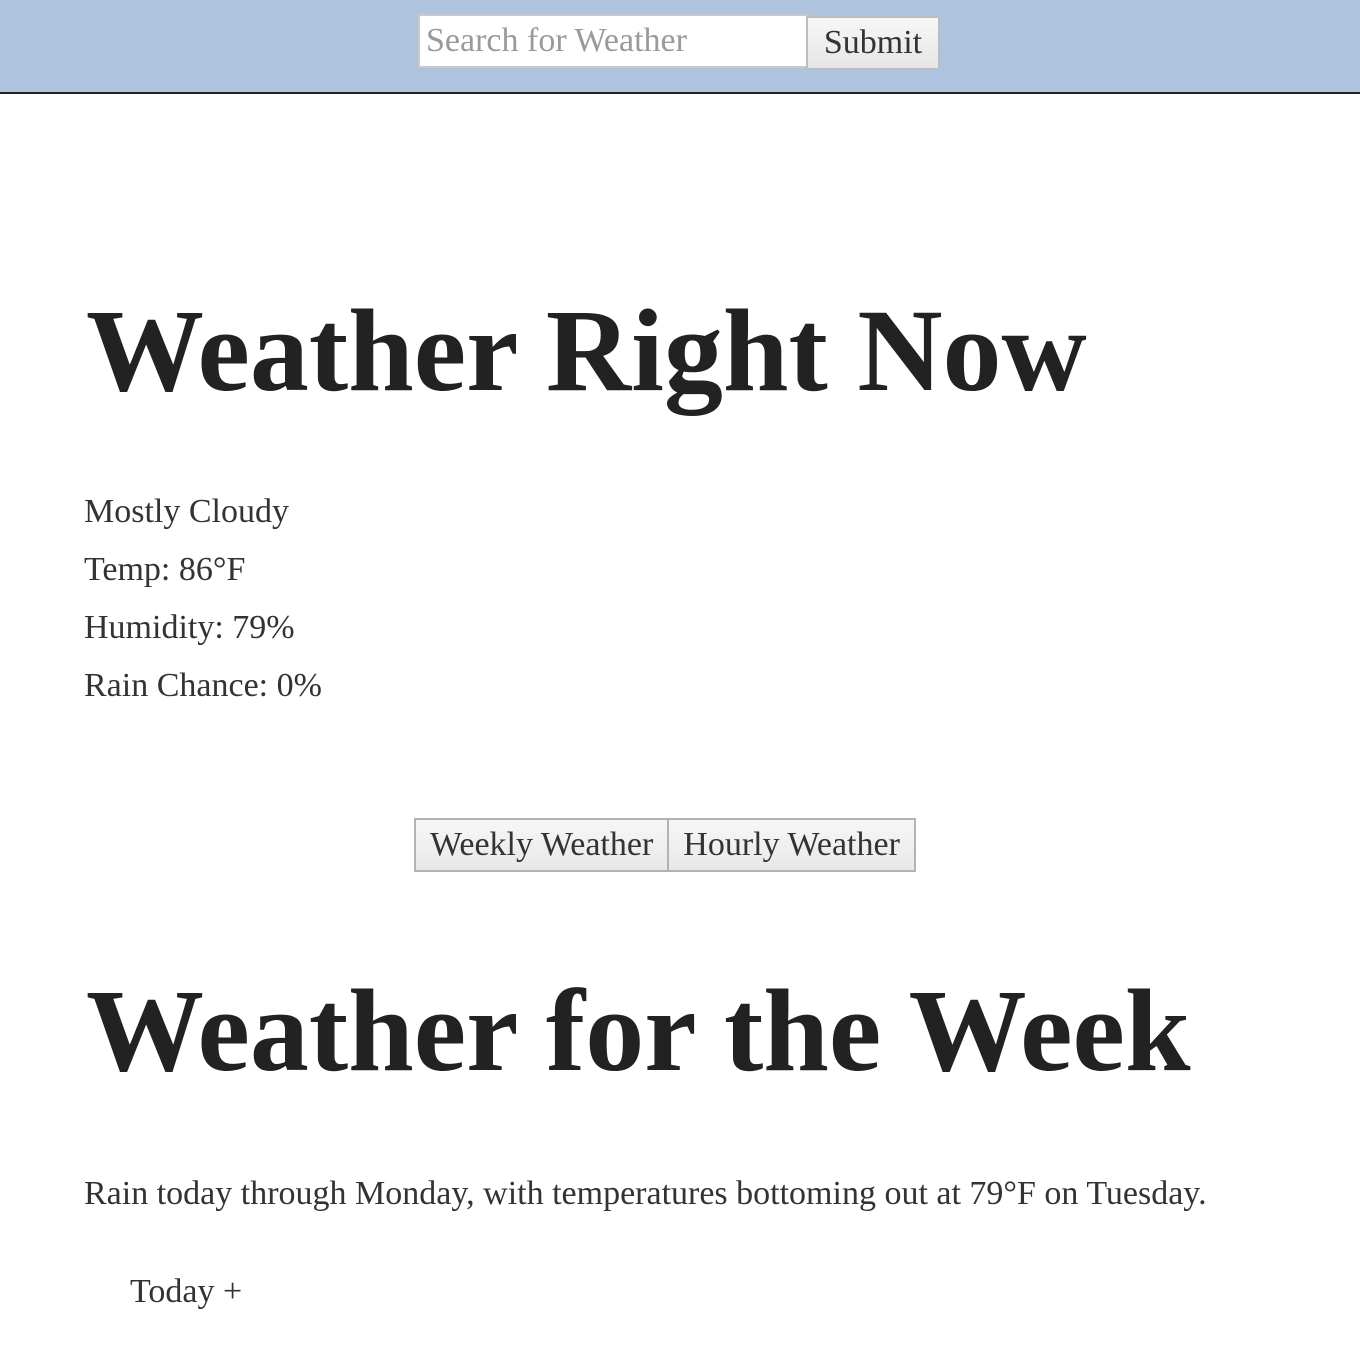  Describe the element at coordinates (542, 845) in the screenshot. I see `weekly-weather-button: Weekly Weather` at that location.